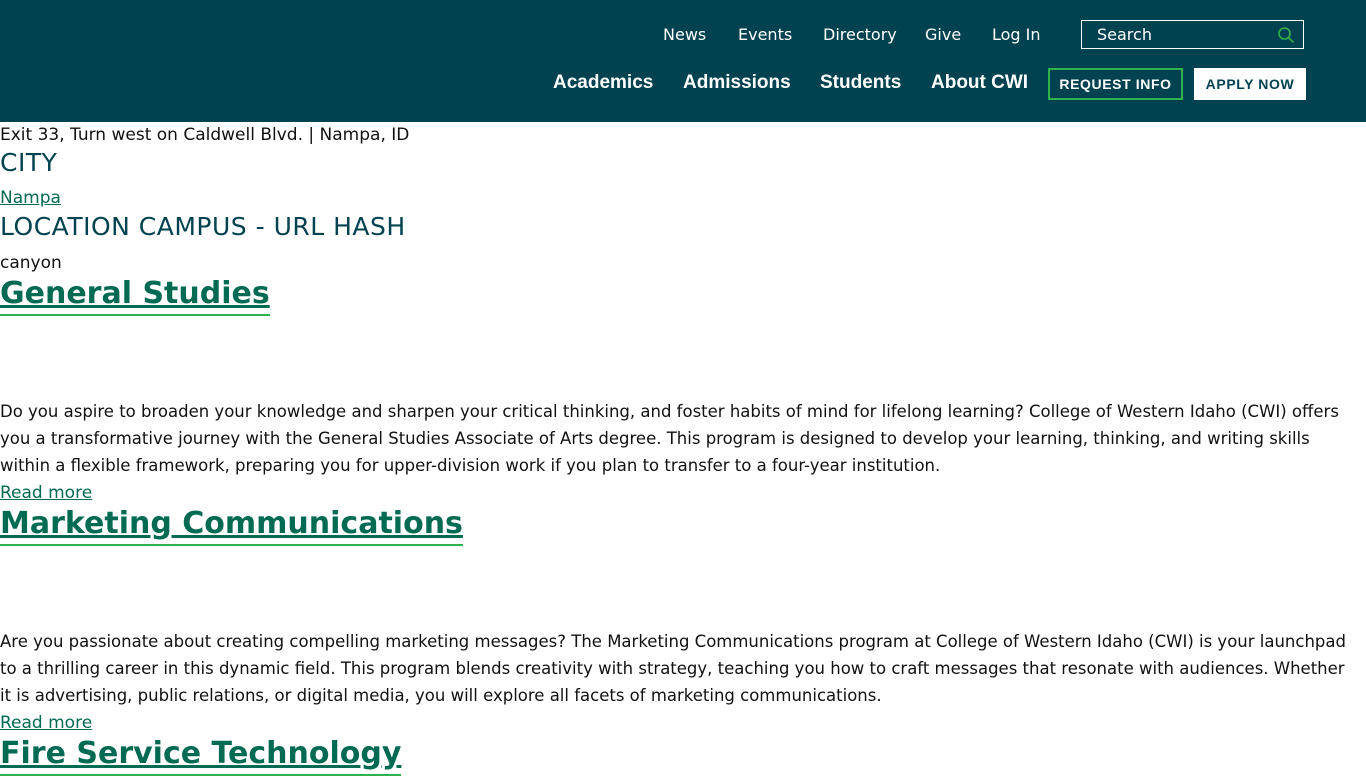  What do you see at coordinates (1115, 84) in the screenshot?
I see `request-info-button: REQUEST INFO` at bounding box center [1115, 84].